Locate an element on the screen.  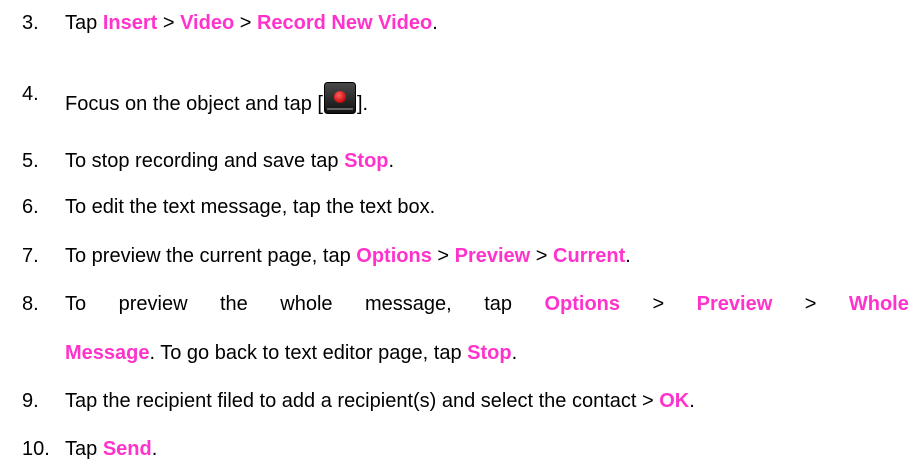
word: tap is located at coordinates (498, 304).